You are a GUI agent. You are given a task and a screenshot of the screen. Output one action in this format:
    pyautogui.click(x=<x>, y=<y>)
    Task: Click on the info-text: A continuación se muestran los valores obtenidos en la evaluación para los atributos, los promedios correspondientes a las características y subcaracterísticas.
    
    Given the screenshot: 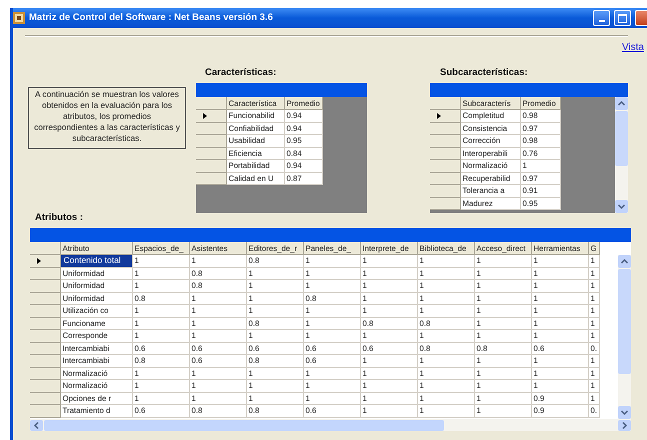 What is the action you would take?
    pyautogui.click(x=107, y=118)
    